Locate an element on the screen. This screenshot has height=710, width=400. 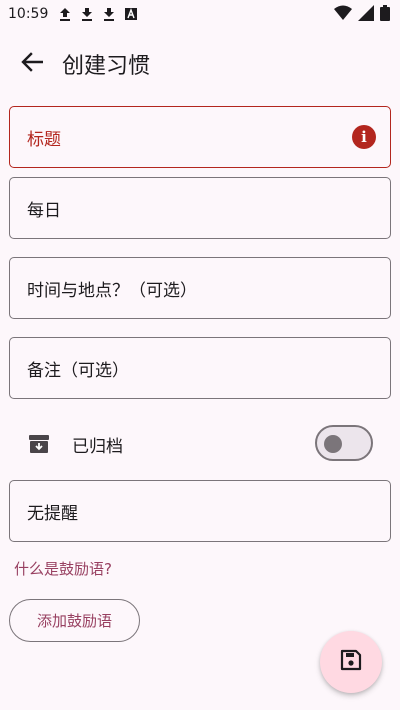
signal-icon is located at coordinates (366, 15).